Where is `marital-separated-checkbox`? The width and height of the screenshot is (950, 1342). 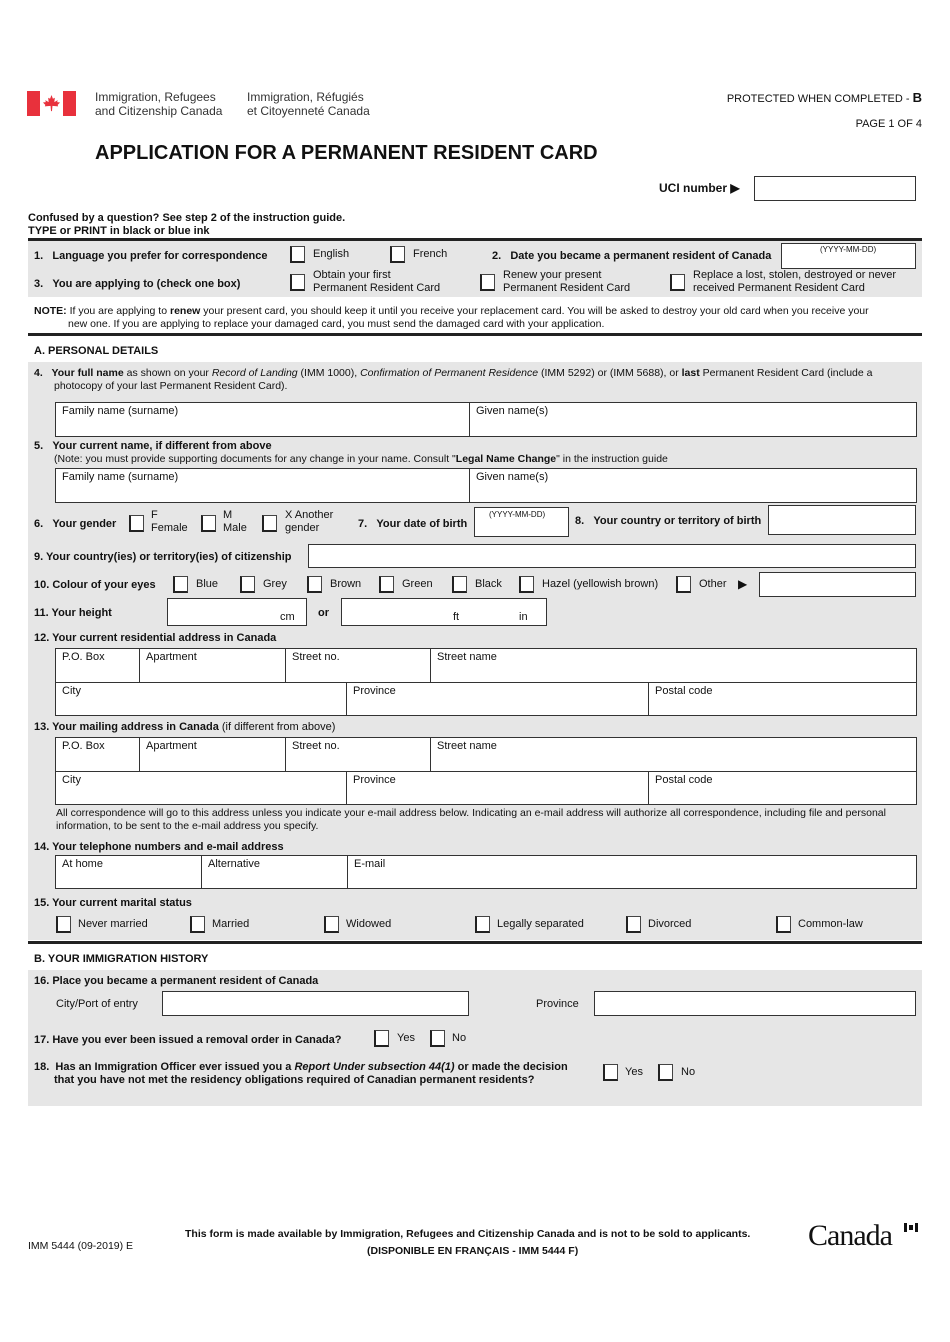
marital-separated-checkbox is located at coordinates (482, 924).